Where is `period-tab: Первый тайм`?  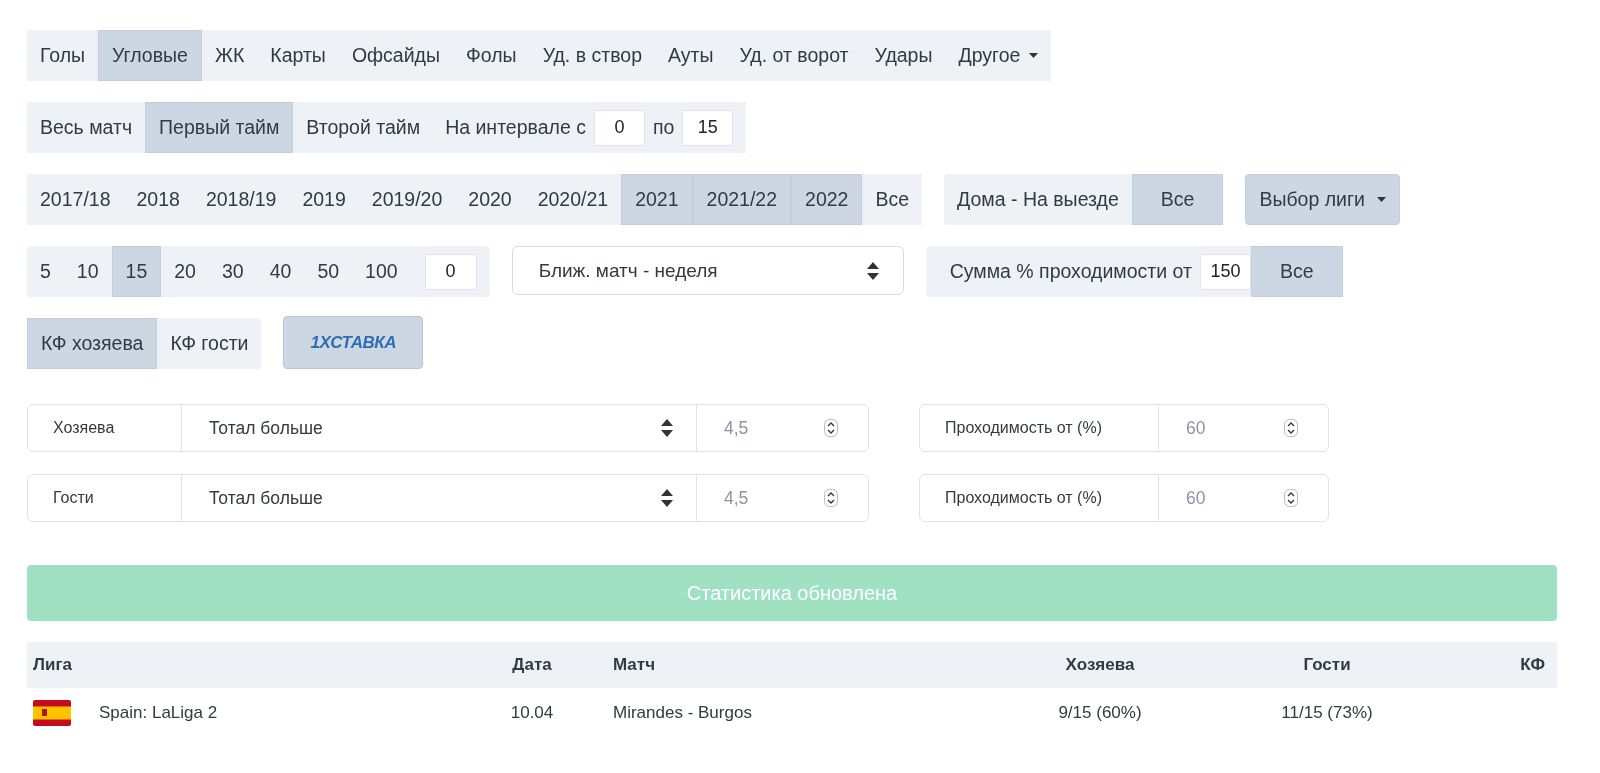 period-tab: Первый тайм is located at coordinates (219, 127).